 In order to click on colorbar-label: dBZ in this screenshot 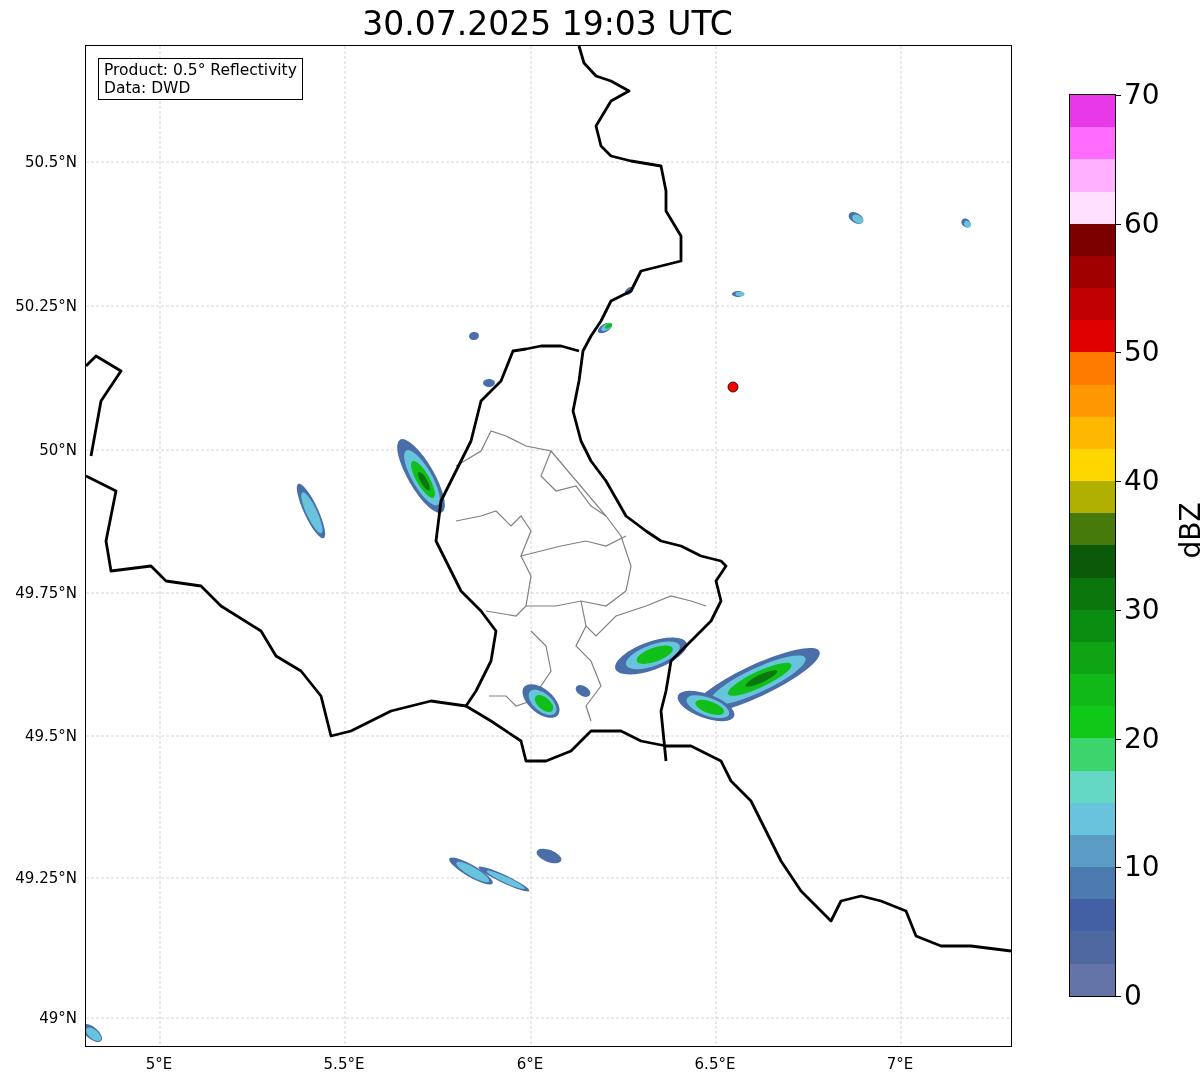, I will do `click(1187, 530)`.